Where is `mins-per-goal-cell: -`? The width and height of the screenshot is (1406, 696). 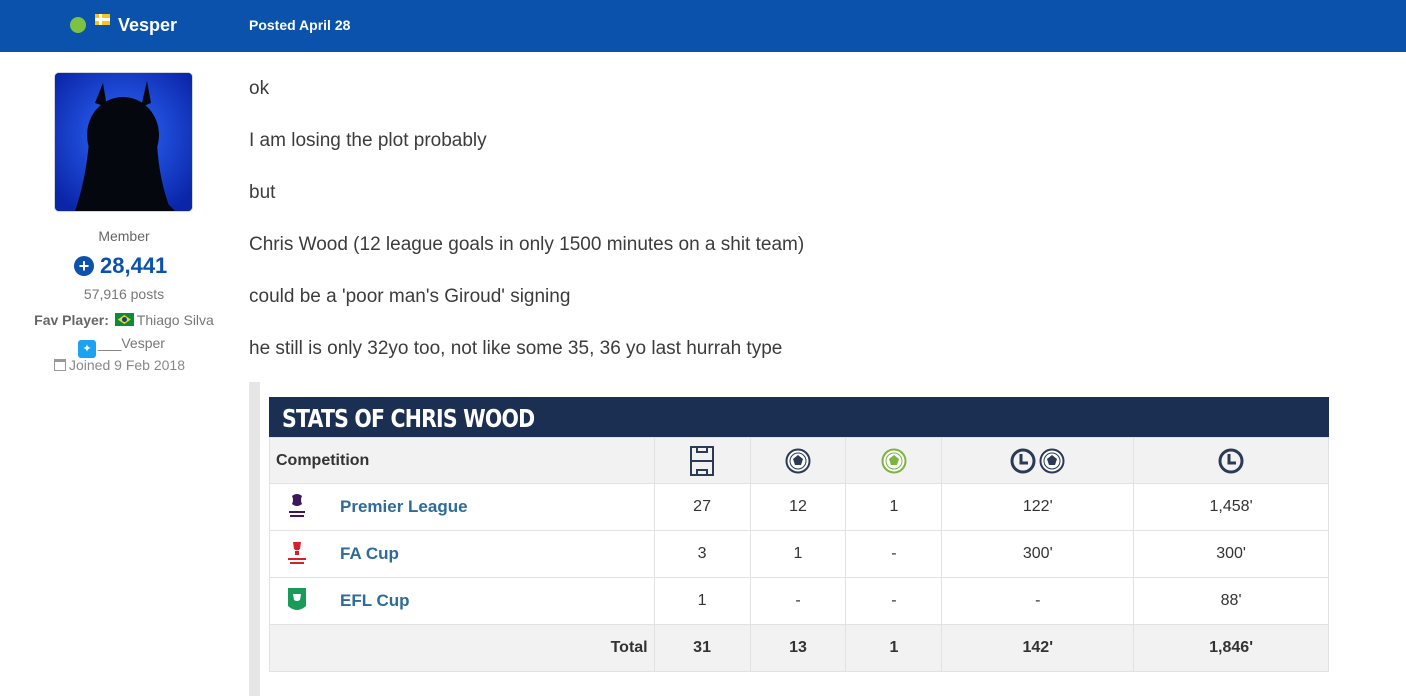 mins-per-goal-cell: - is located at coordinates (1038, 601).